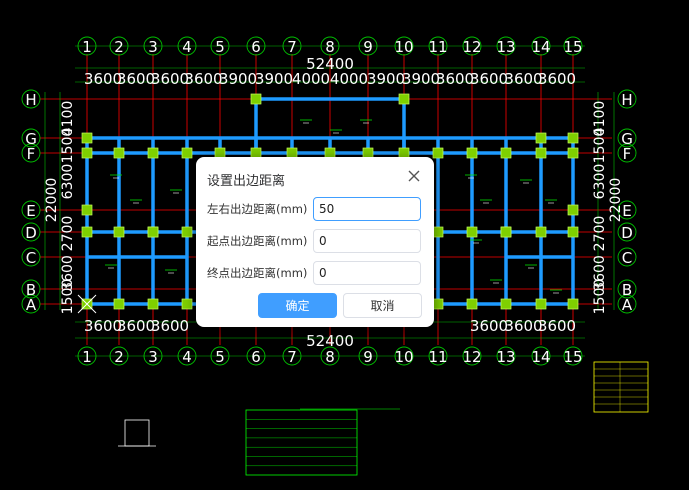 This screenshot has width=689, height=490. I want to click on left-right-edge-row: 左右出边距离(mm), so click(315, 209).